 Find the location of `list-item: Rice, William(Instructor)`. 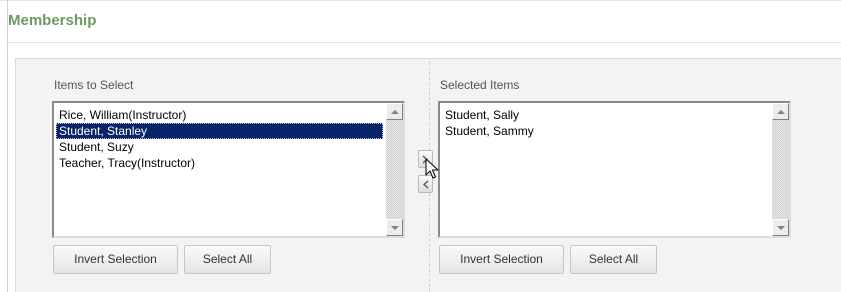

list-item: Rice, William(Instructor) is located at coordinates (219, 115).